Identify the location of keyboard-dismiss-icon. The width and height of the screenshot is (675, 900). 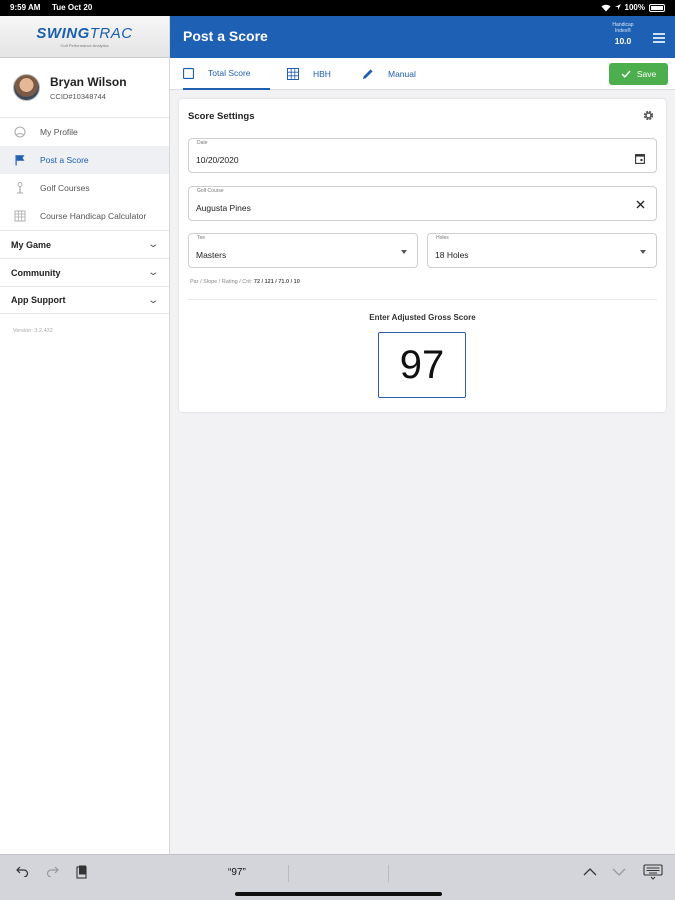
(653, 872).